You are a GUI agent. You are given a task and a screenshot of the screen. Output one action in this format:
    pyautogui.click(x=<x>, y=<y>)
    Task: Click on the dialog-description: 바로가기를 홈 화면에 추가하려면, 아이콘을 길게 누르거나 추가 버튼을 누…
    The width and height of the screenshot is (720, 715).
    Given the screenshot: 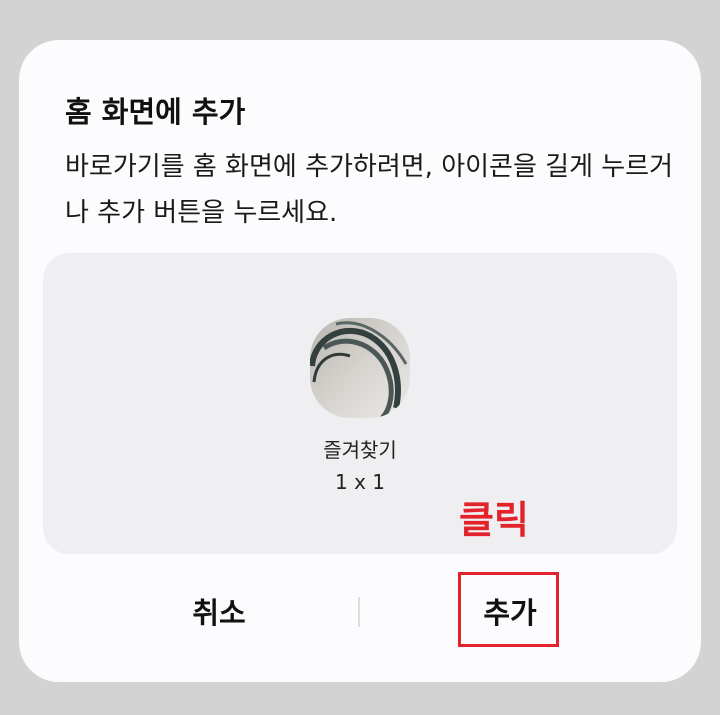 What is the action you would take?
    pyautogui.click(x=369, y=190)
    